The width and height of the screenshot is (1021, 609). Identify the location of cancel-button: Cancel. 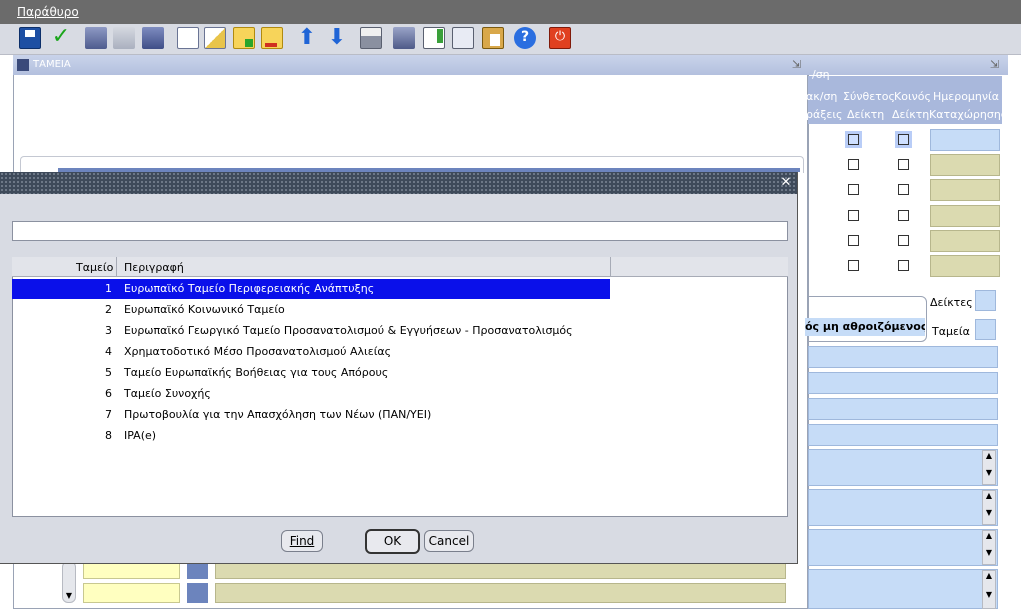
(449, 541).